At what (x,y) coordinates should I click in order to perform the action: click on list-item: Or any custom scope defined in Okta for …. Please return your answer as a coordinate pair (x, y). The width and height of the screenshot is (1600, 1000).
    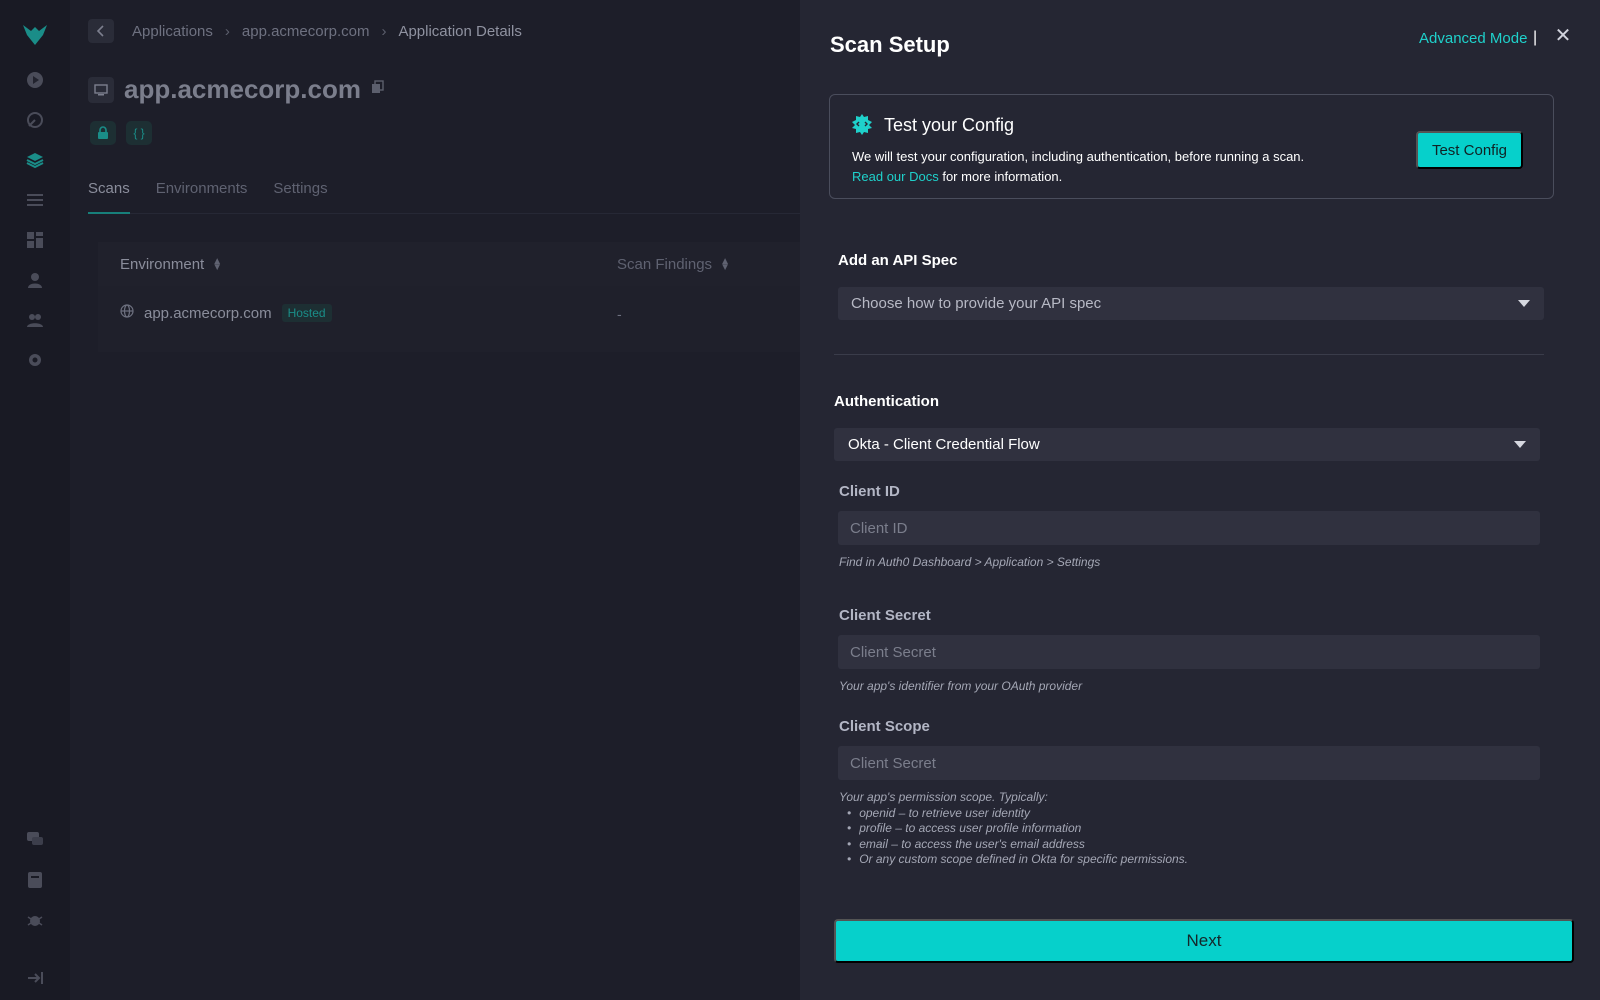
    Looking at the image, I should click on (1017, 860).